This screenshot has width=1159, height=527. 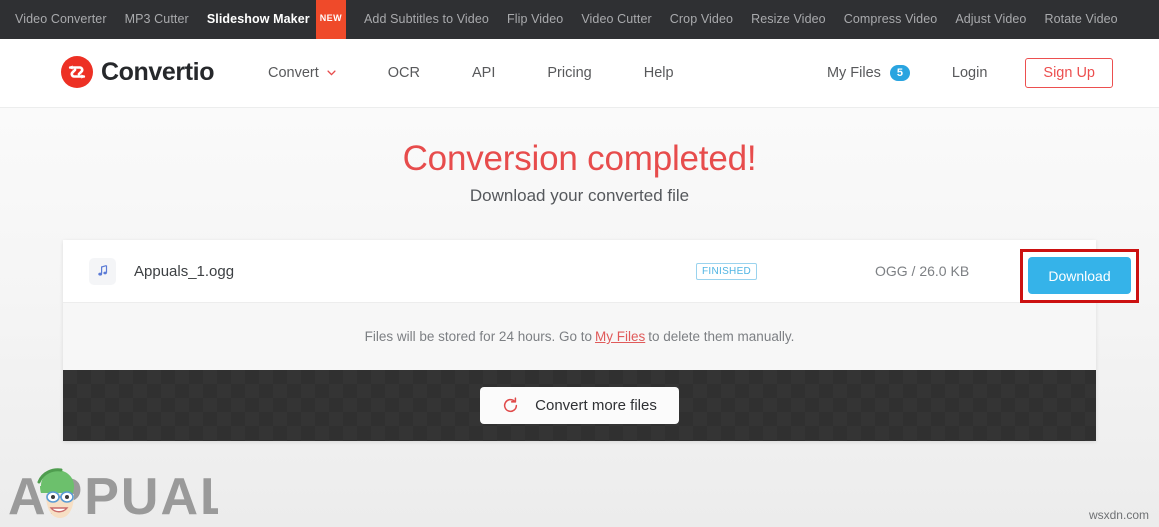 I want to click on new-badge: NEW, so click(x=330, y=19).